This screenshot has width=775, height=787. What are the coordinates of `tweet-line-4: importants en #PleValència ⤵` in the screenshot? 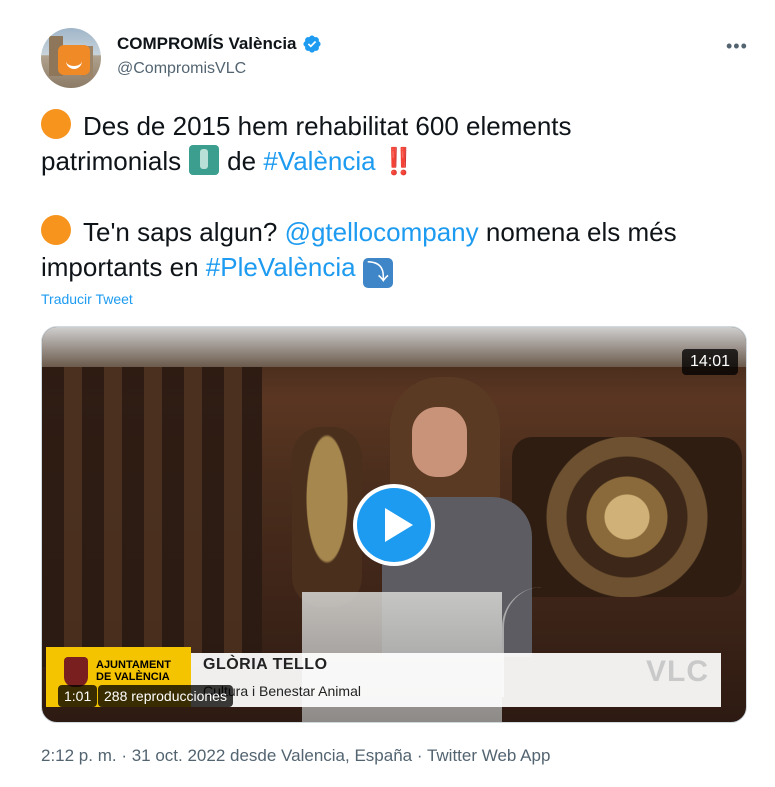 It's located at (391, 269).